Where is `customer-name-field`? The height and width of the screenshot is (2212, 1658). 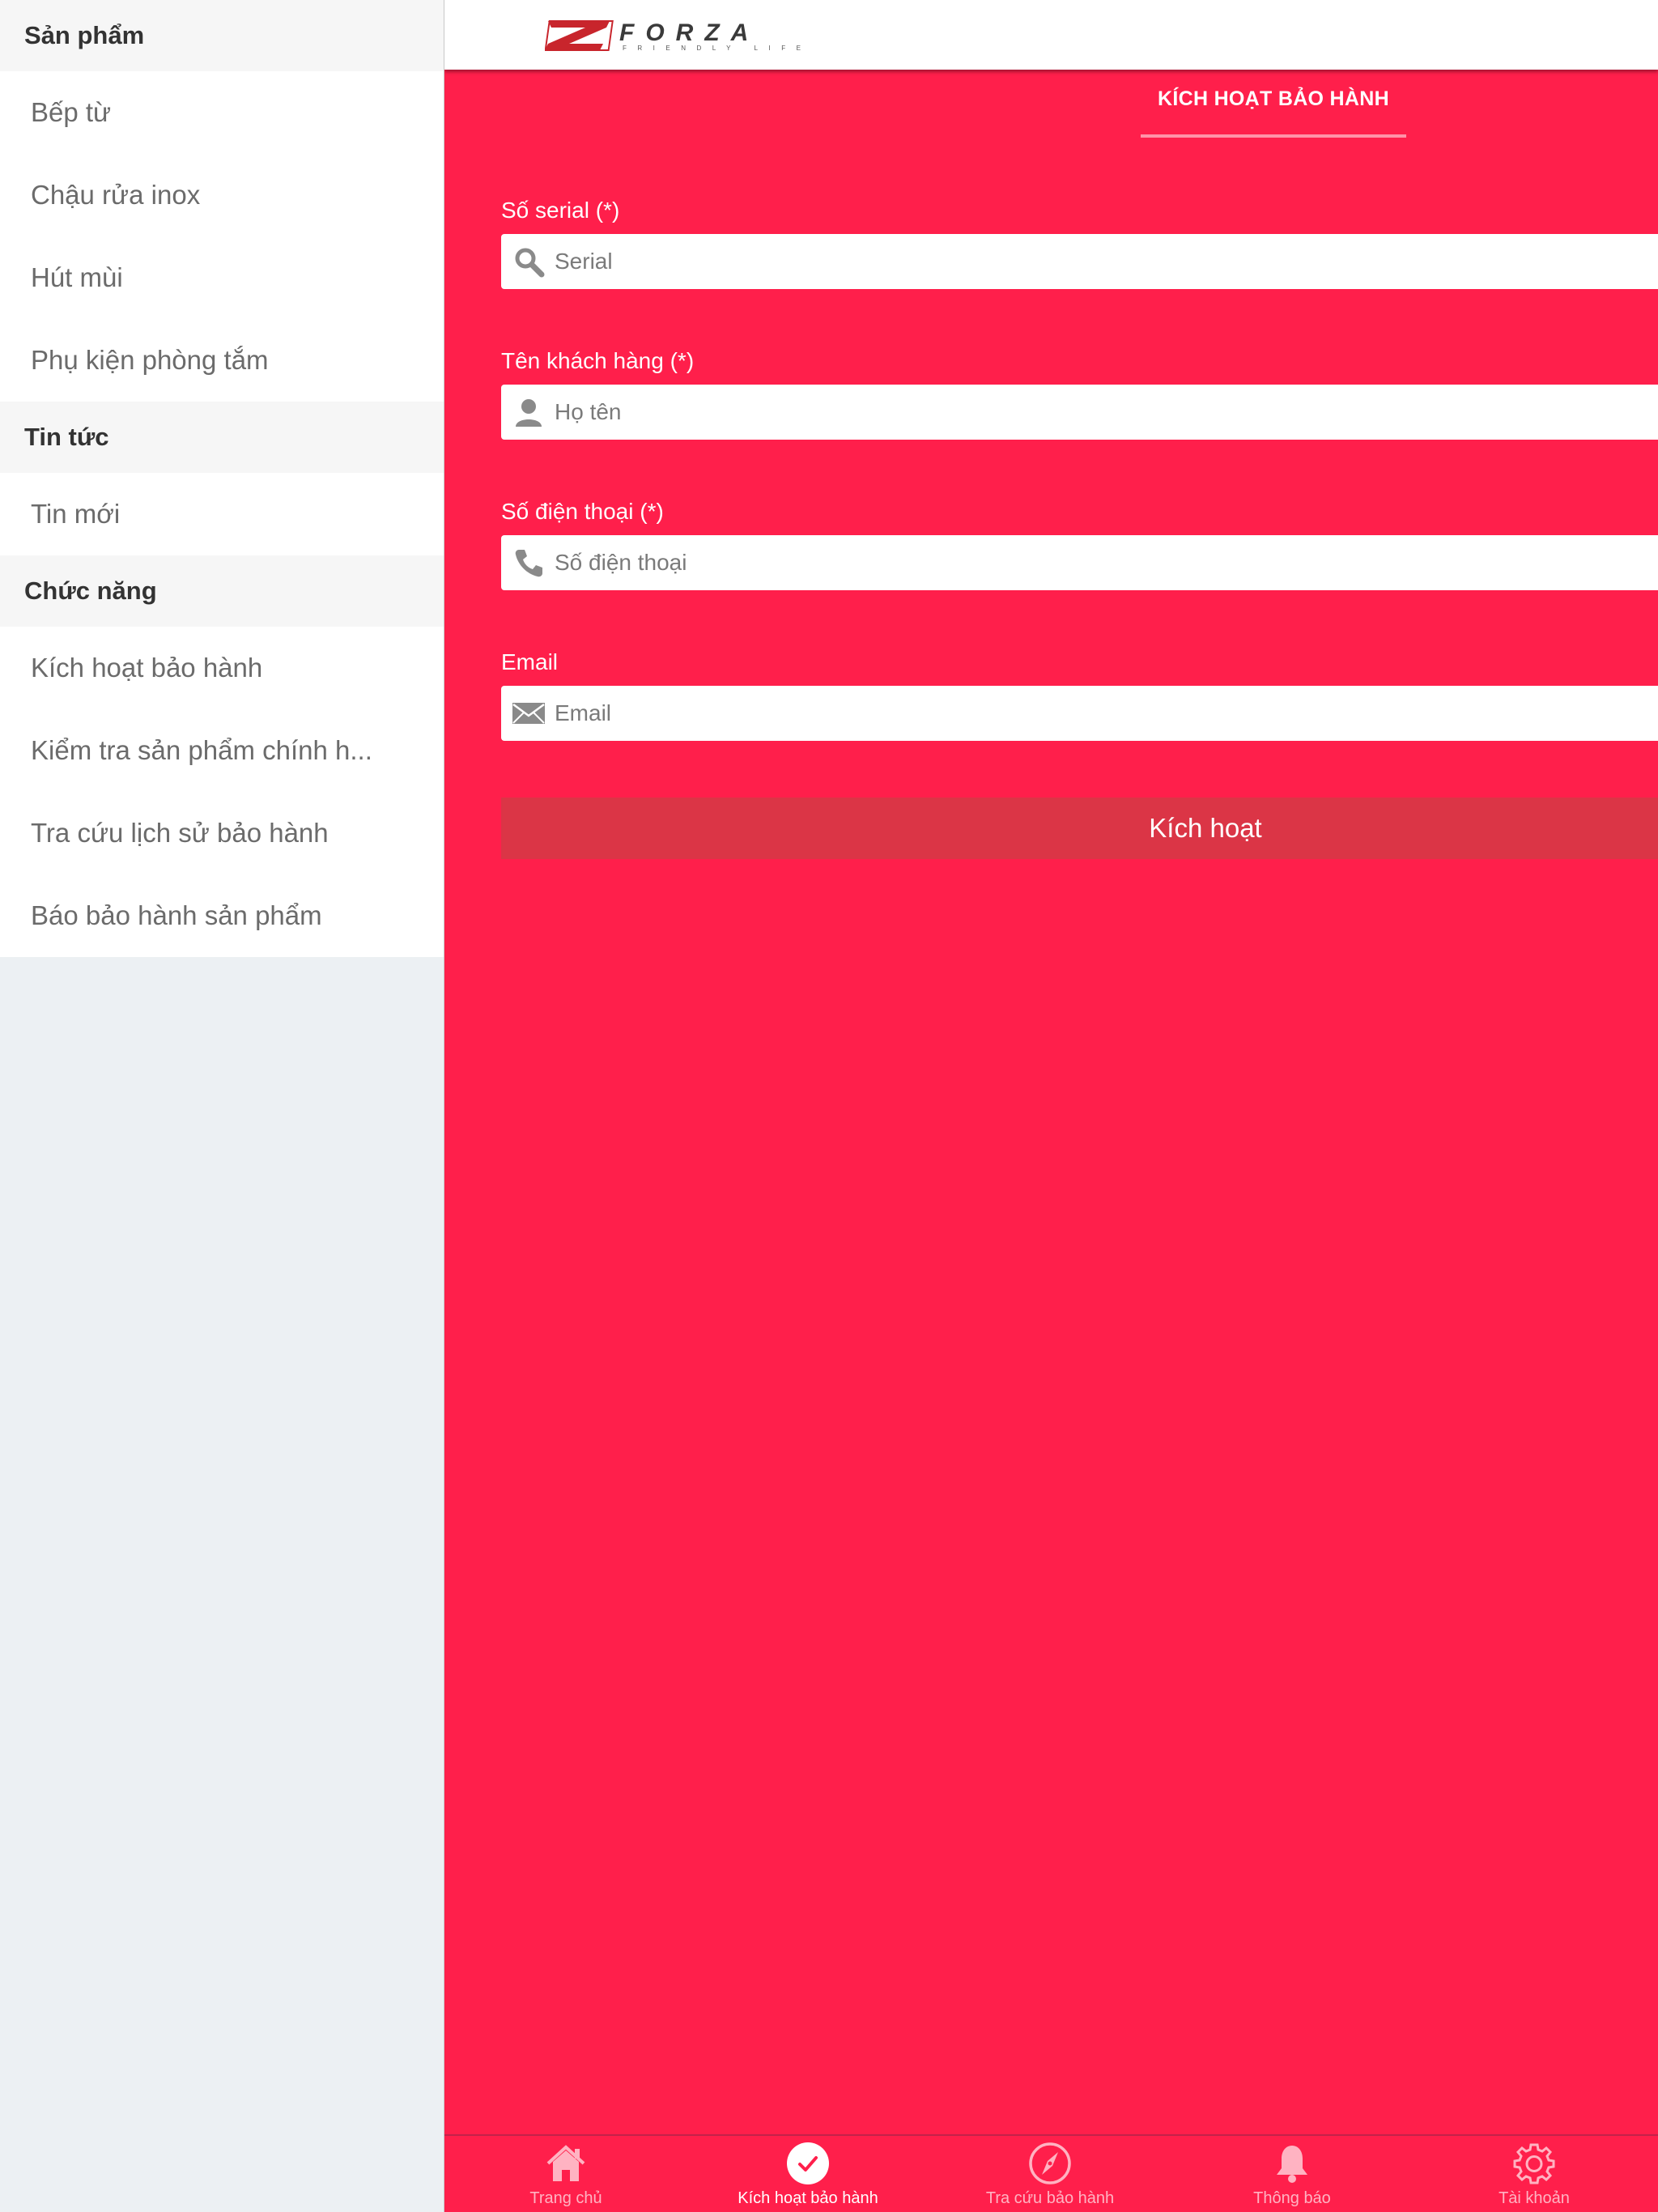 customer-name-field is located at coordinates (1079, 412).